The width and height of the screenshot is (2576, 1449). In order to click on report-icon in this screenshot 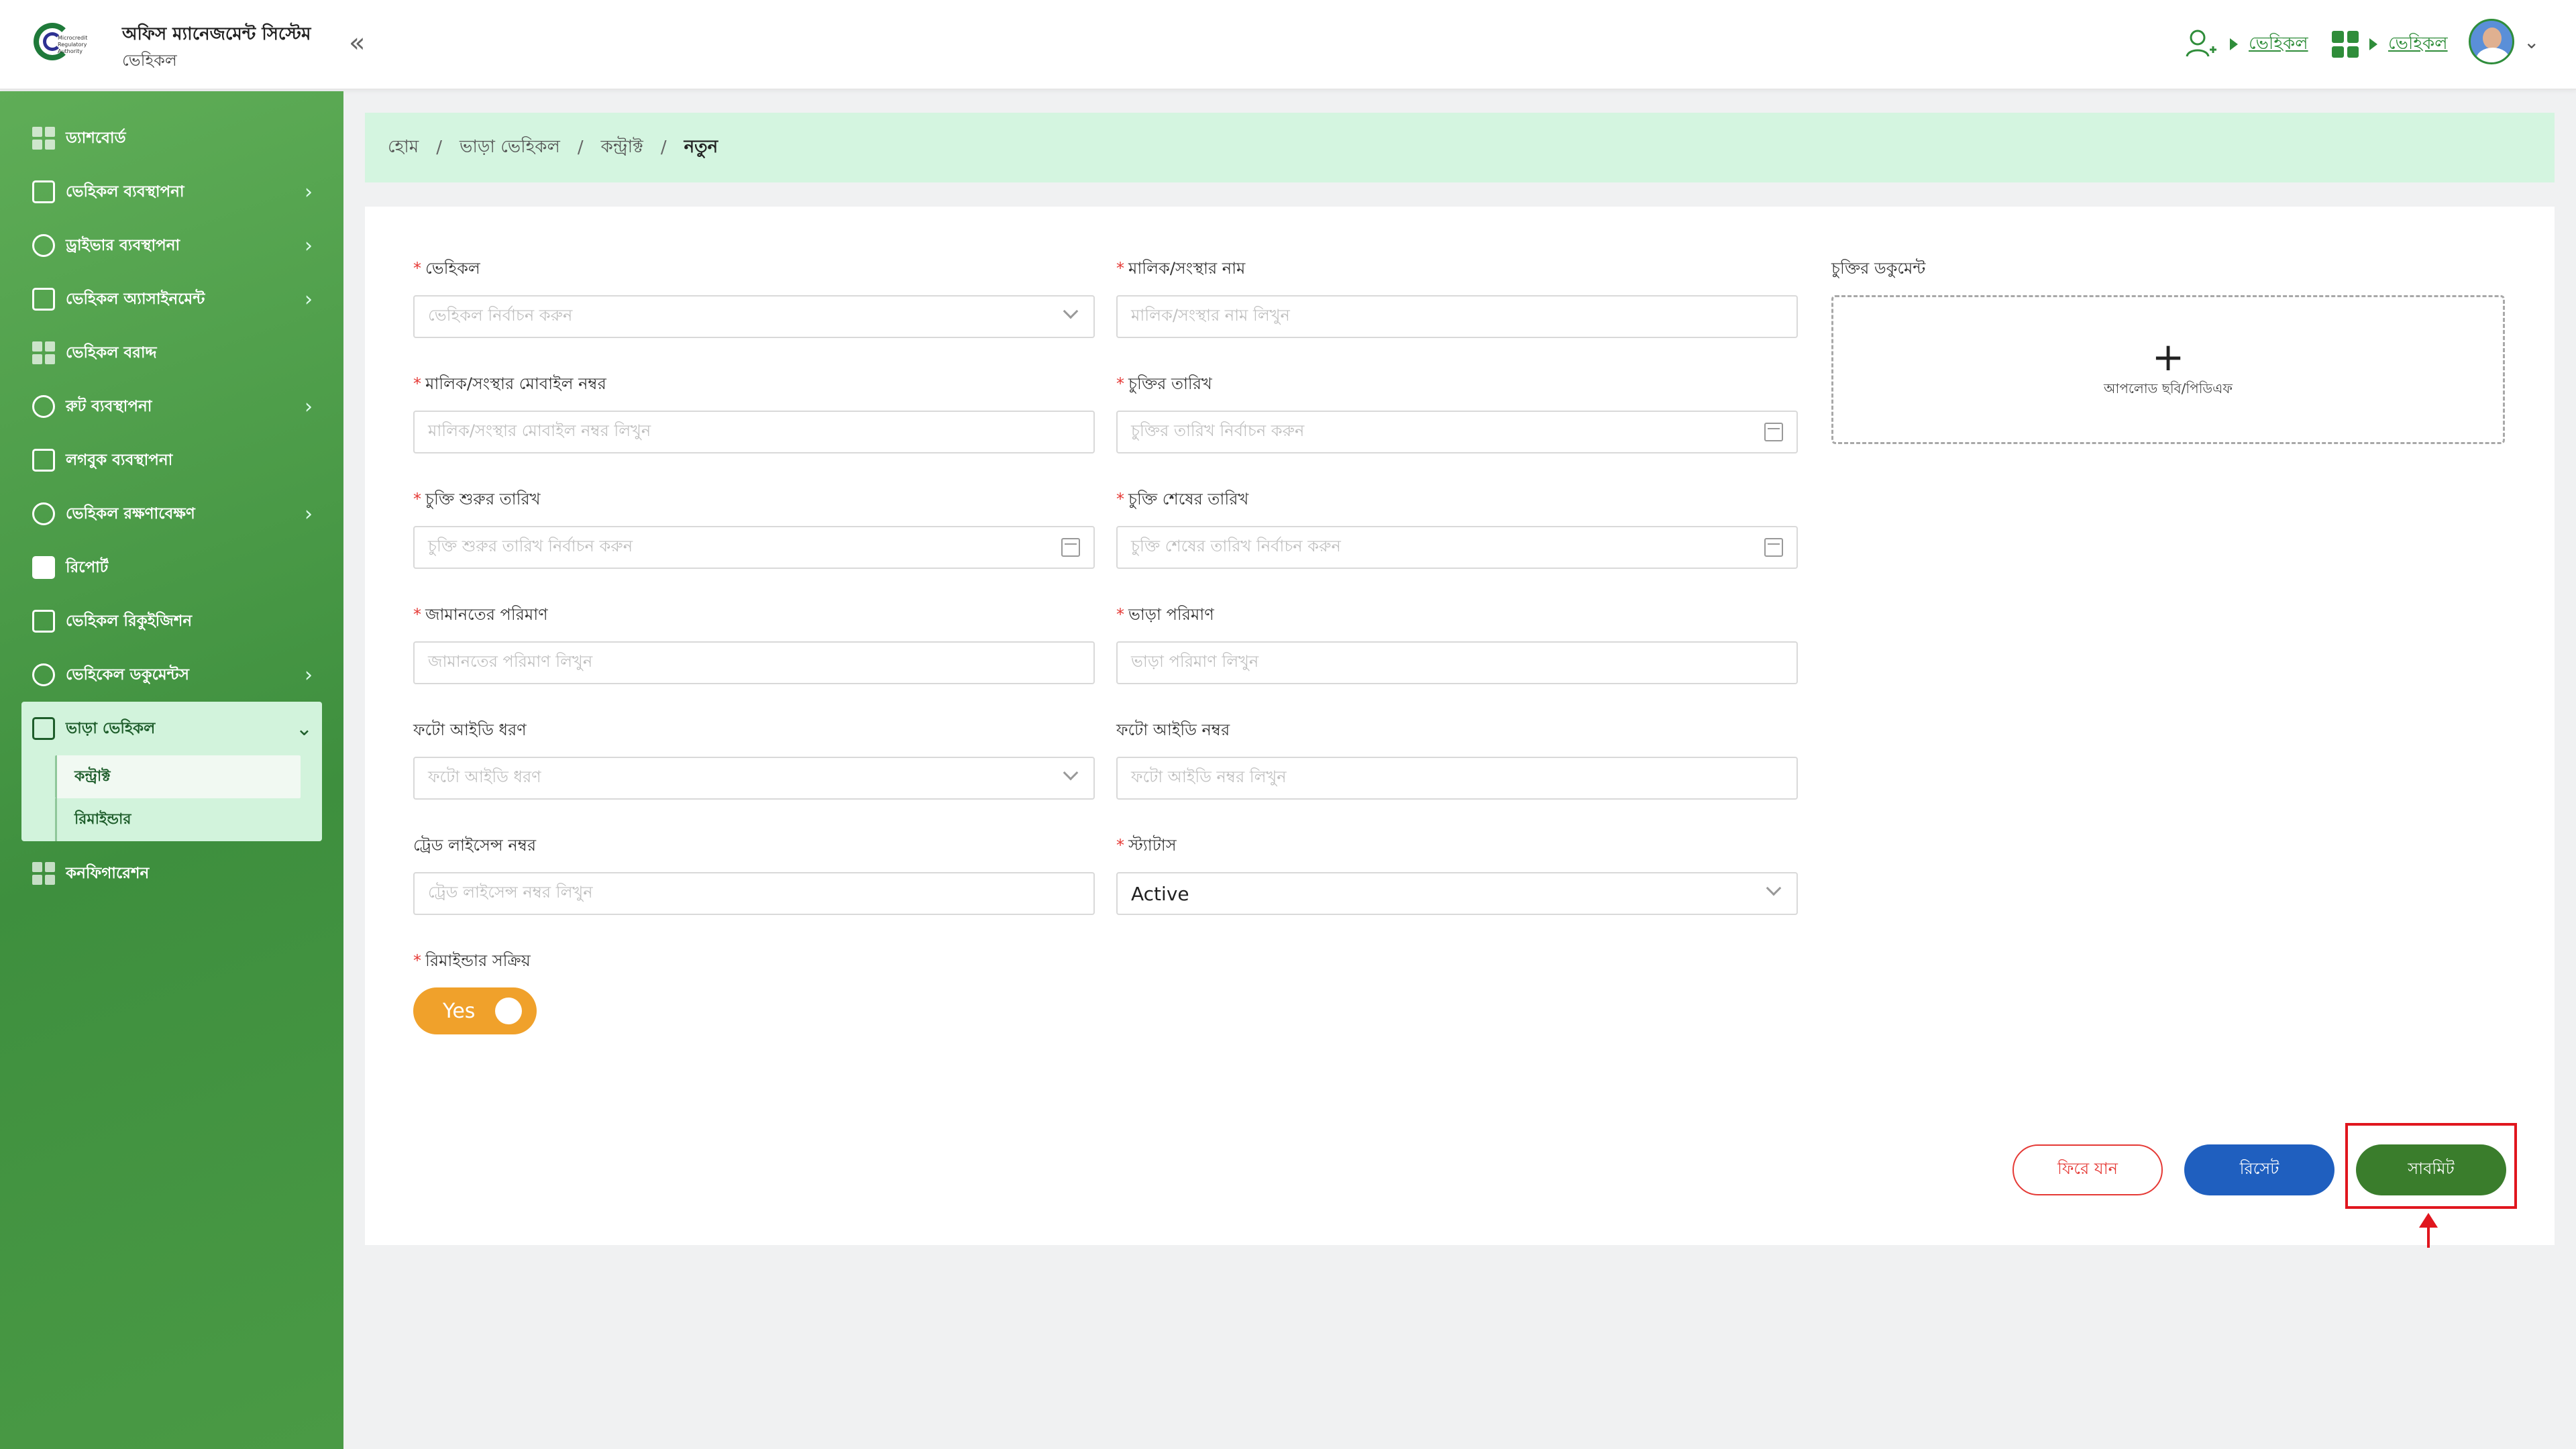, I will do `click(43, 567)`.